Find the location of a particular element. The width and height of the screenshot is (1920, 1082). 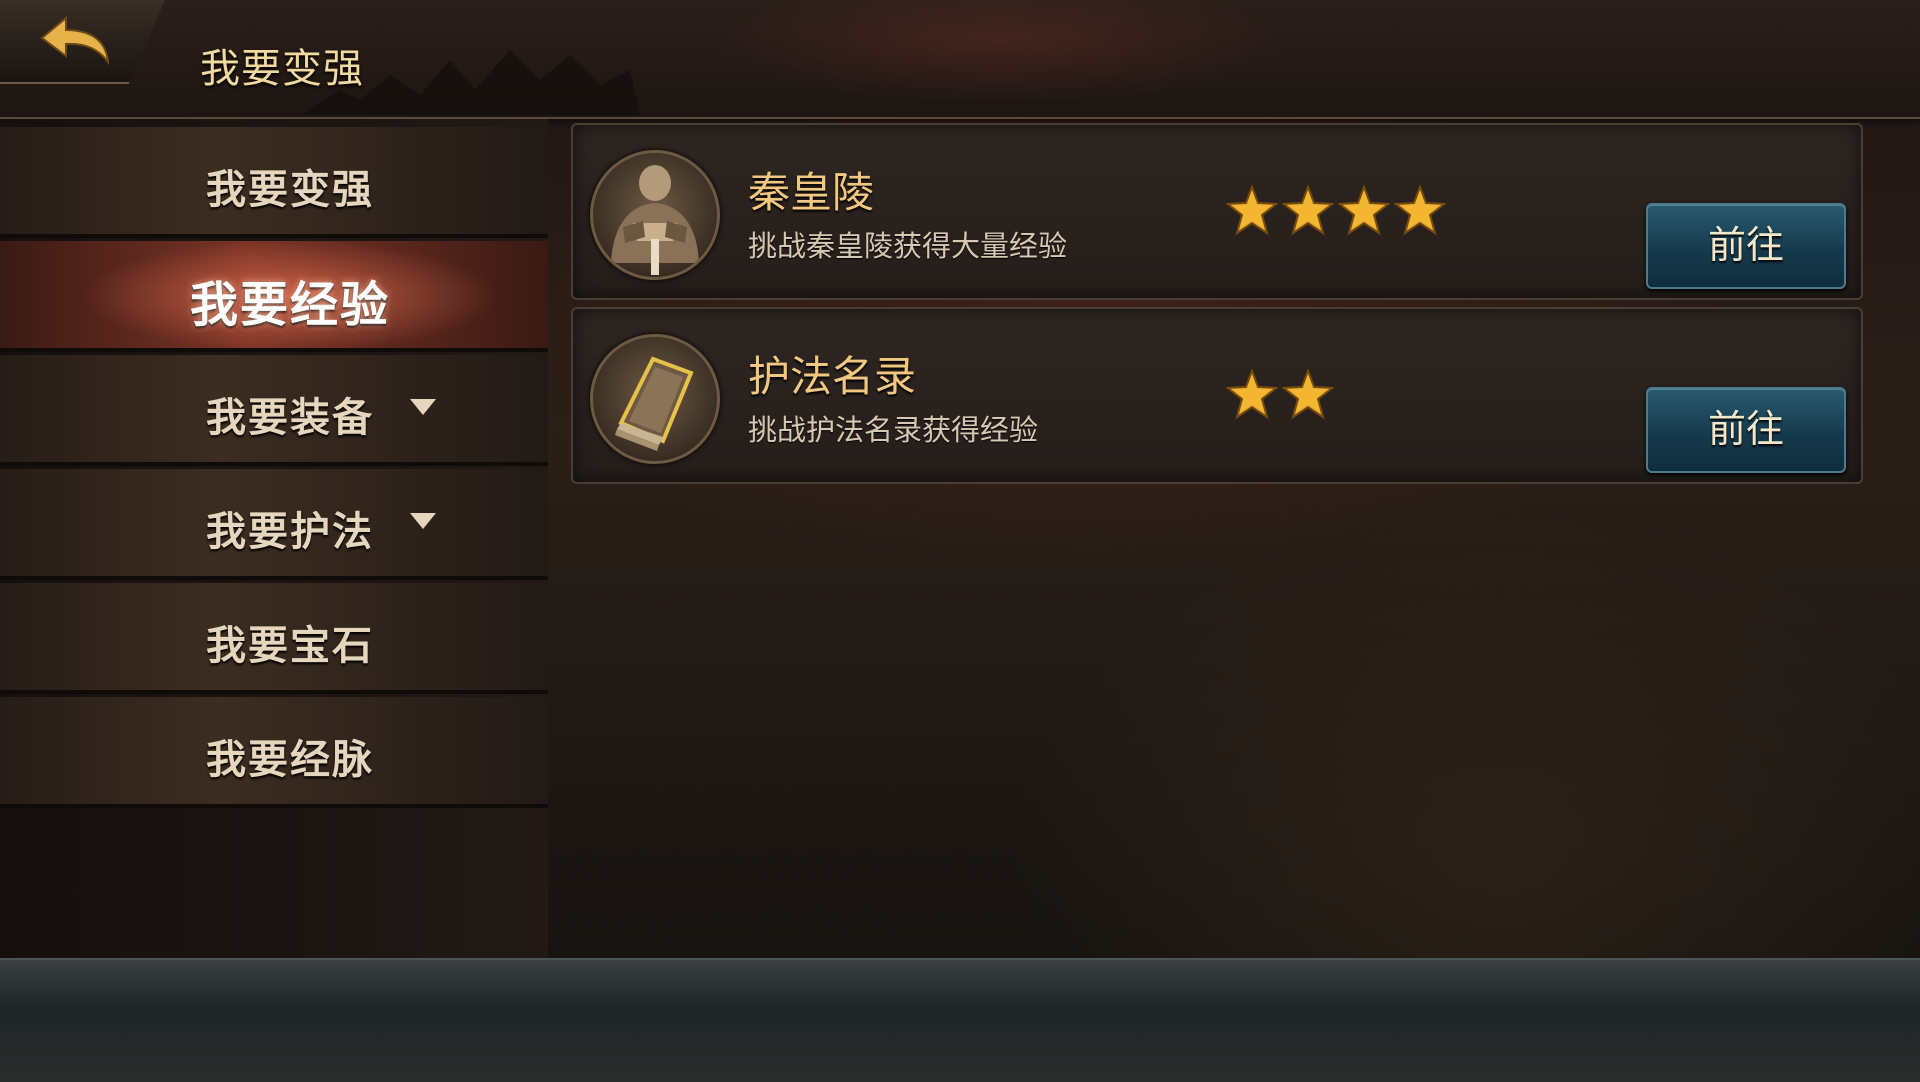

sidebar-item-meridian: 我要经脉 is located at coordinates (274, 752).